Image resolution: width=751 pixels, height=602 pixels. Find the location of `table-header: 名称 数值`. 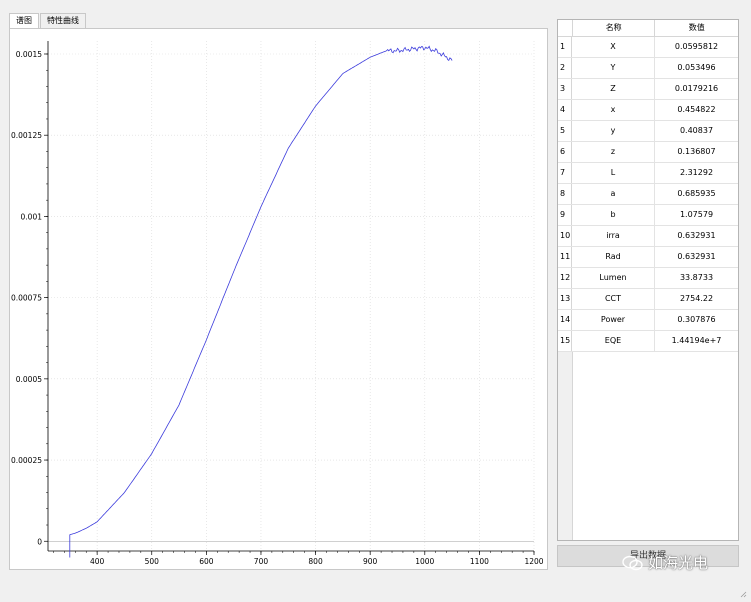

table-header: 名称 数值 is located at coordinates (648, 28).